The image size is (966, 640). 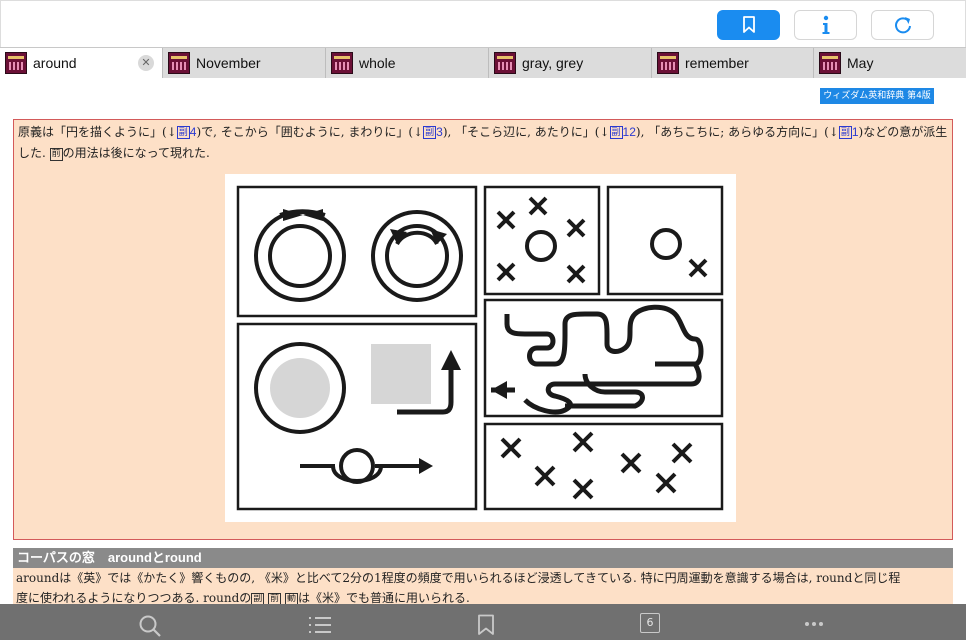 I want to click on corpus-window-title: コーパスの窓 aroundとround, so click(x=483, y=558).